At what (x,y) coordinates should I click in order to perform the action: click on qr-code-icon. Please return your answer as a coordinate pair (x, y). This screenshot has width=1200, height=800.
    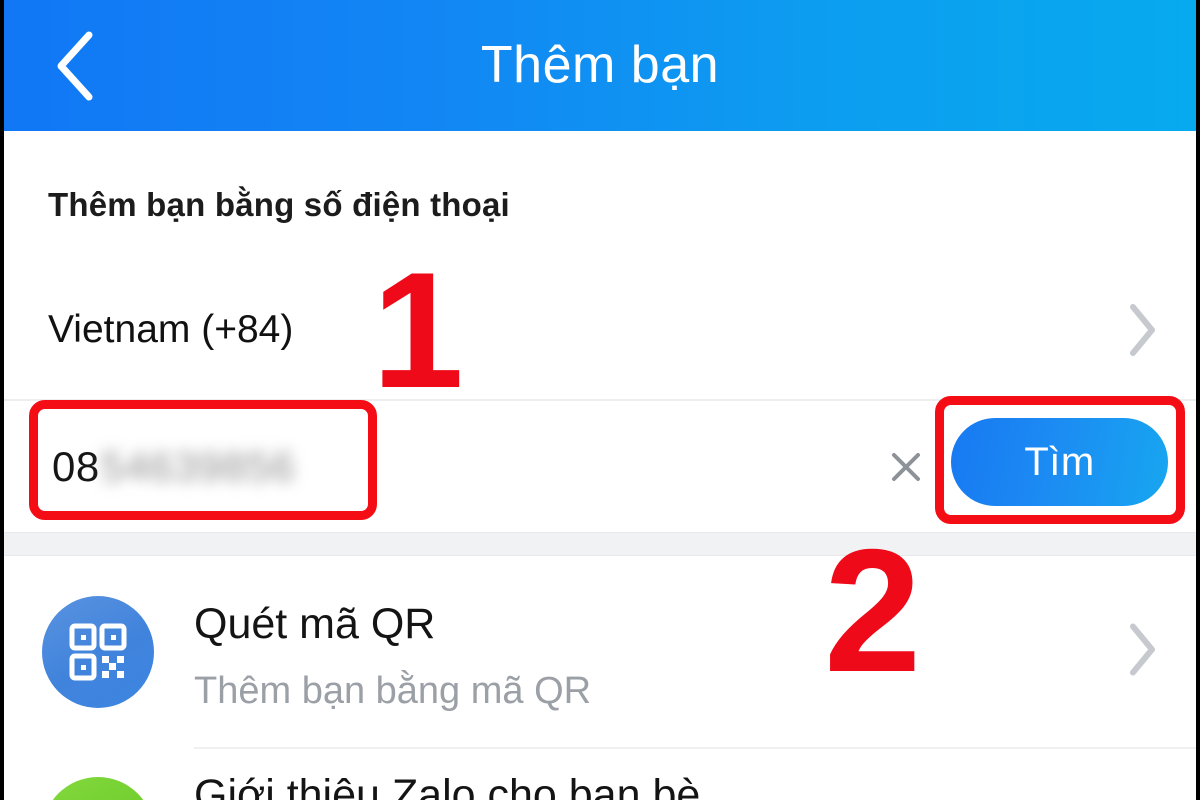
    Looking at the image, I should click on (98, 652).